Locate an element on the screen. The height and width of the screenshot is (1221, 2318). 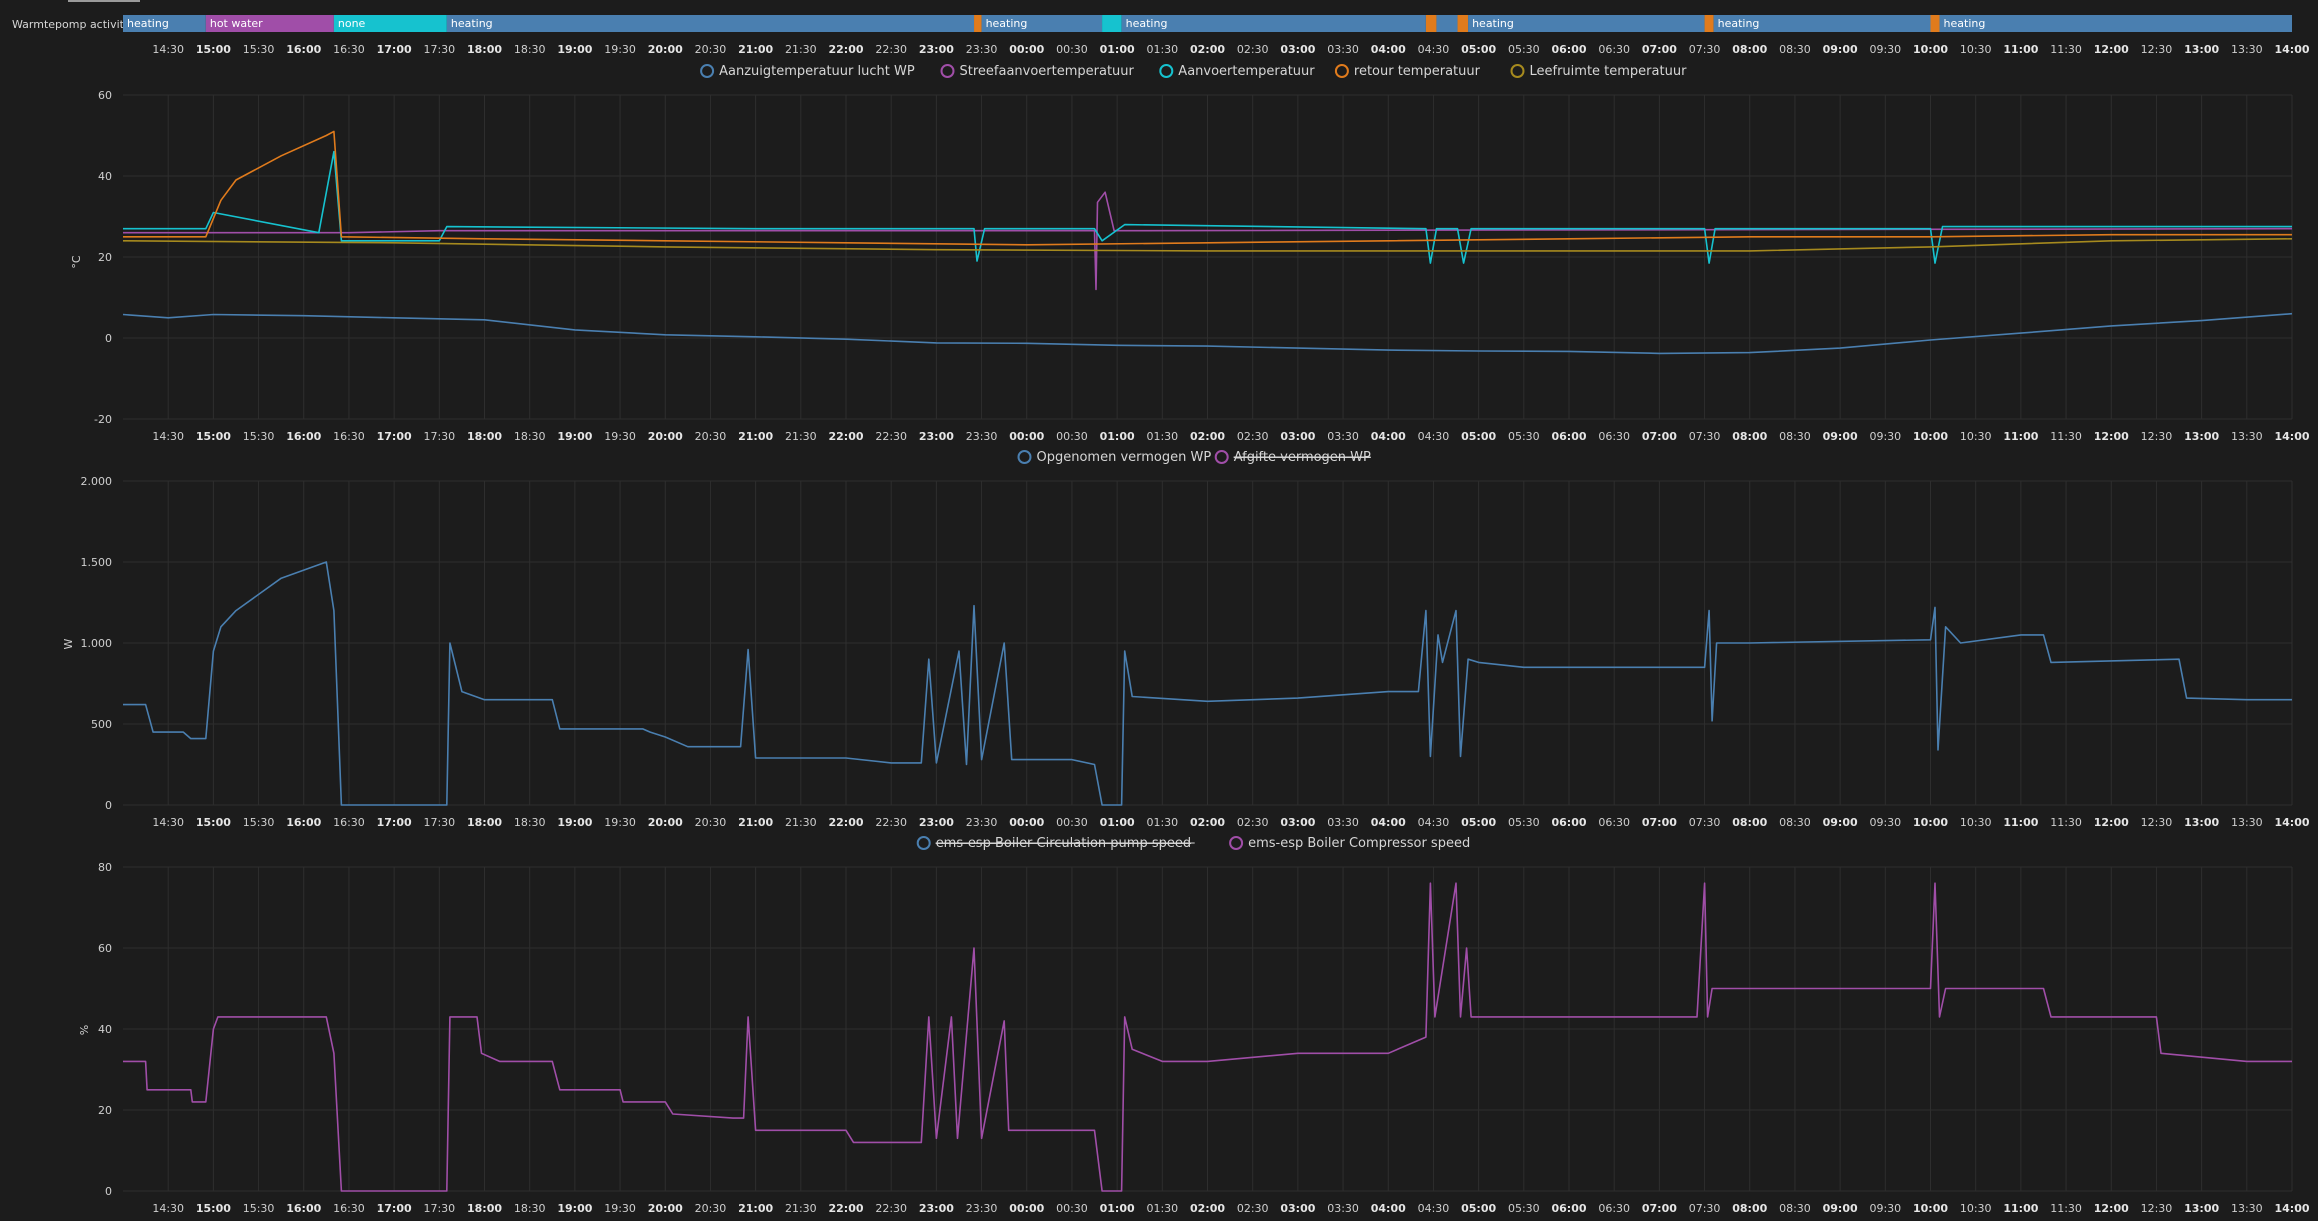
x-tick-label: 00:30 is located at coordinates (1072, 49).